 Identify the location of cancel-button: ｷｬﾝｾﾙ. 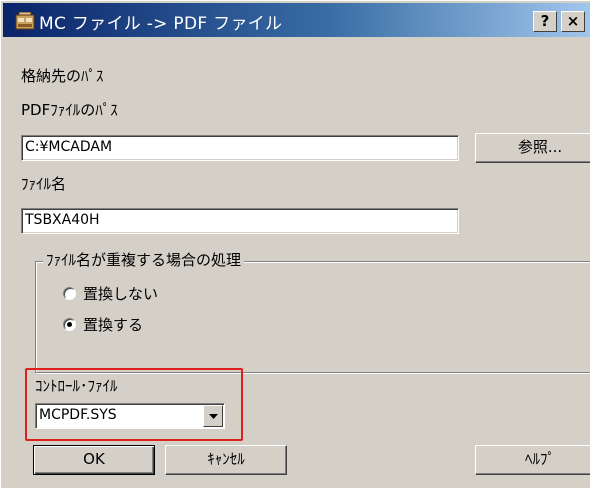
(226, 460).